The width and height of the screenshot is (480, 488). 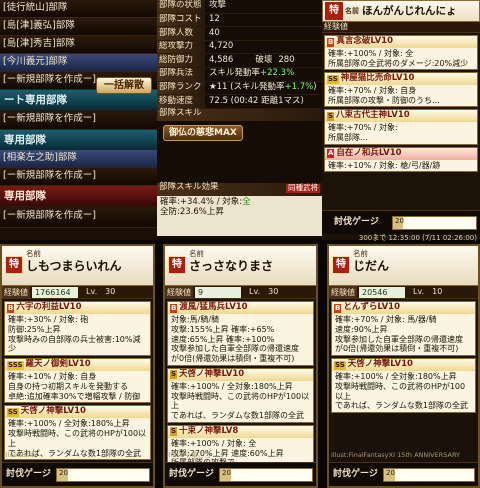 What do you see at coordinates (21, 454) in the screenshot?
I see `illustrator-credit: illust:Bsa2` at bounding box center [21, 454].